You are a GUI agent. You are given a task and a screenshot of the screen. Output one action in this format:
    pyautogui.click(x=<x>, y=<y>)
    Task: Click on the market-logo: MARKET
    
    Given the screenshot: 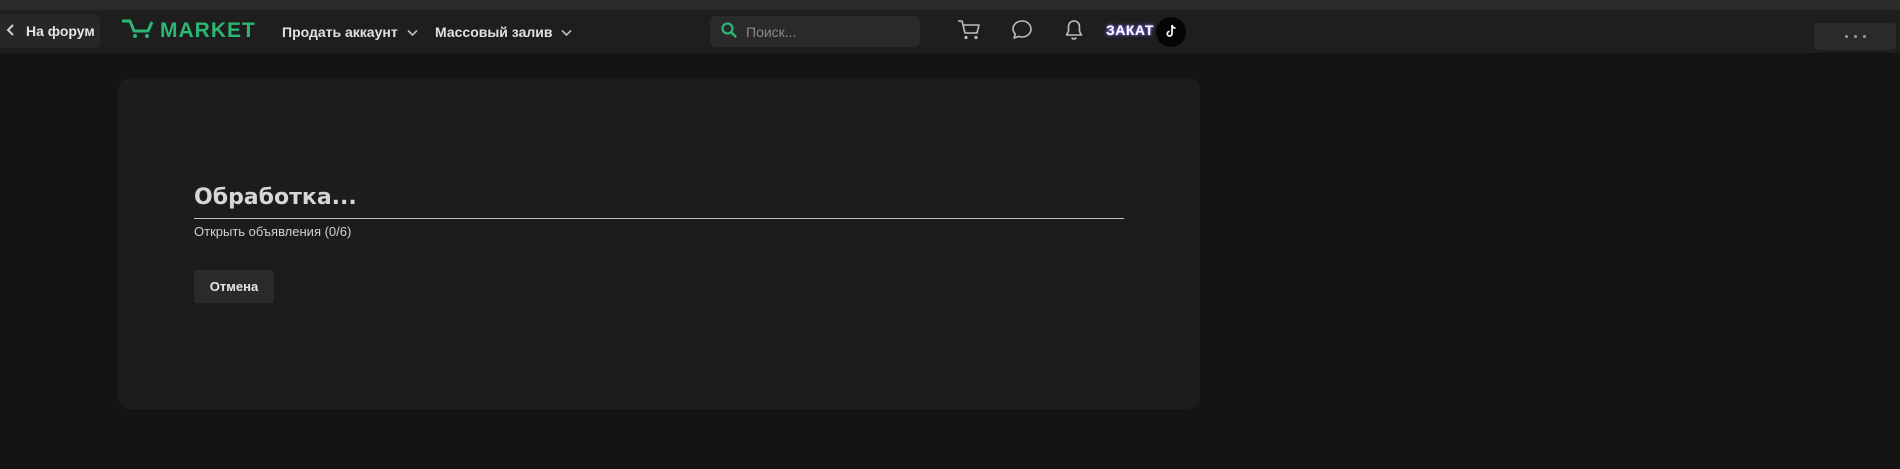 What is the action you would take?
    pyautogui.click(x=188, y=31)
    